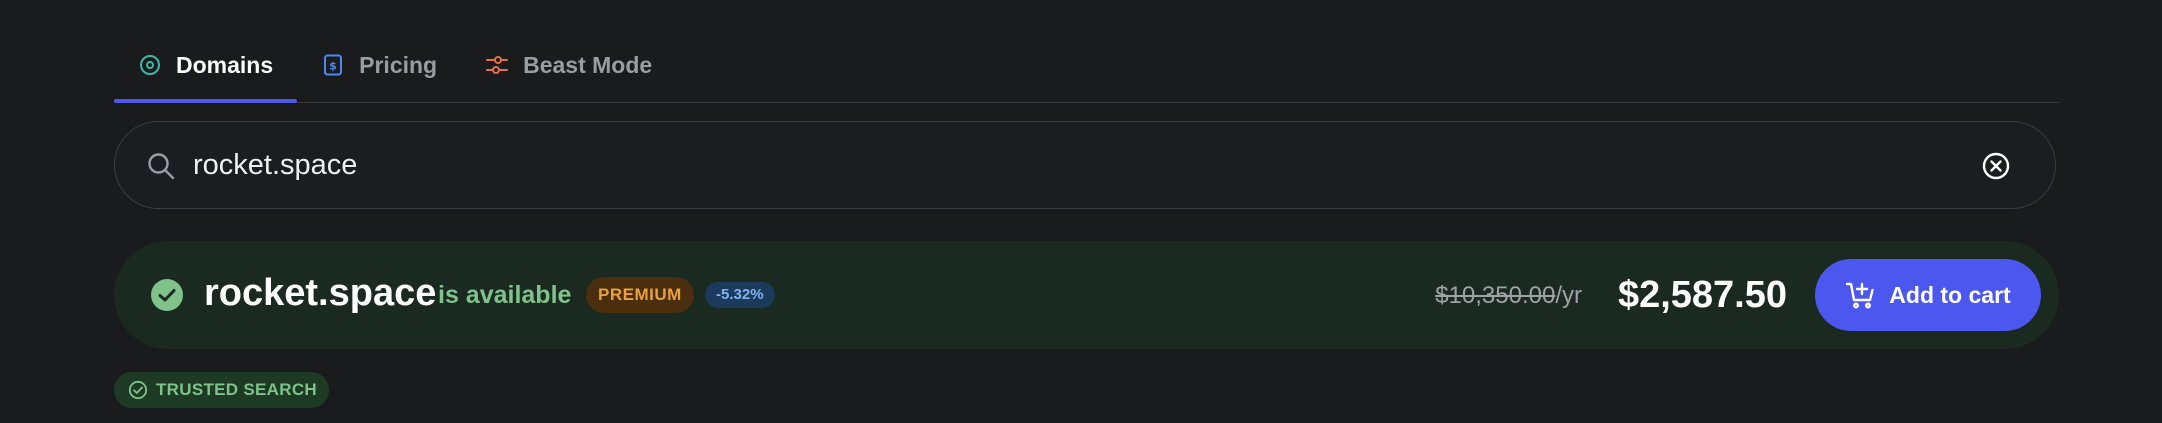 The image size is (2162, 423). I want to click on price-tag-icon: $, so click(333, 65).